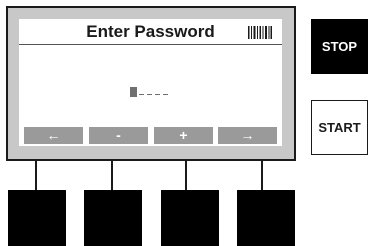 The image size is (379, 246). Describe the element at coordinates (150, 89) in the screenshot. I see `password-field` at that location.